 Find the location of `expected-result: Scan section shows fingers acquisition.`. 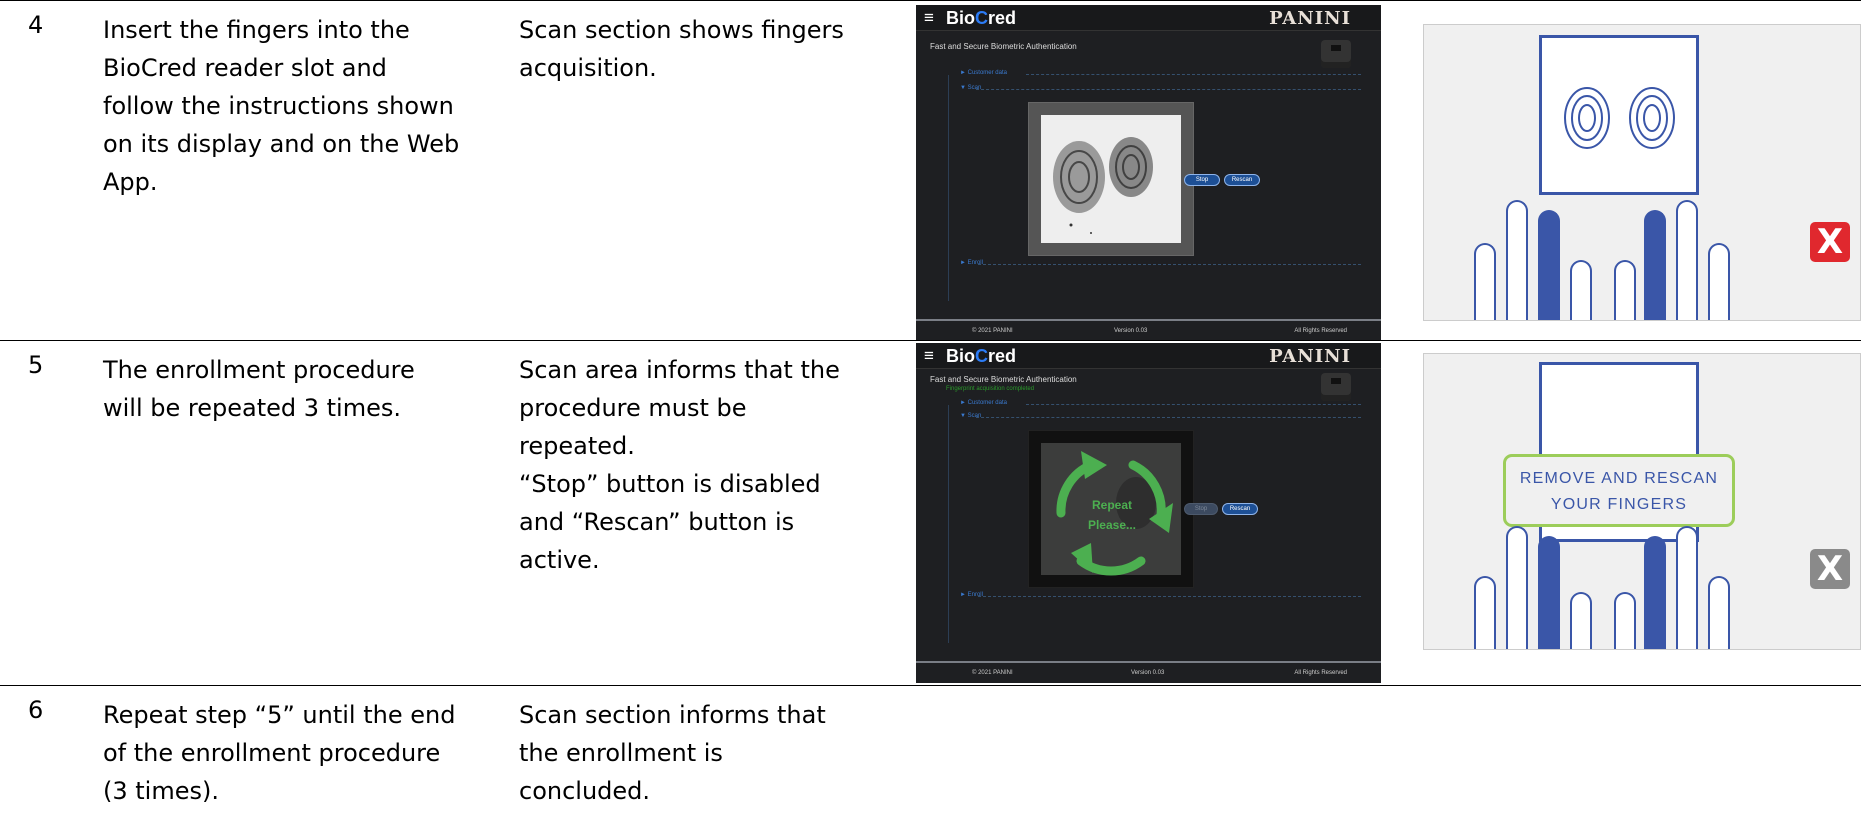

expected-result: Scan section shows fingers acquisition. is located at coordinates (681, 49).